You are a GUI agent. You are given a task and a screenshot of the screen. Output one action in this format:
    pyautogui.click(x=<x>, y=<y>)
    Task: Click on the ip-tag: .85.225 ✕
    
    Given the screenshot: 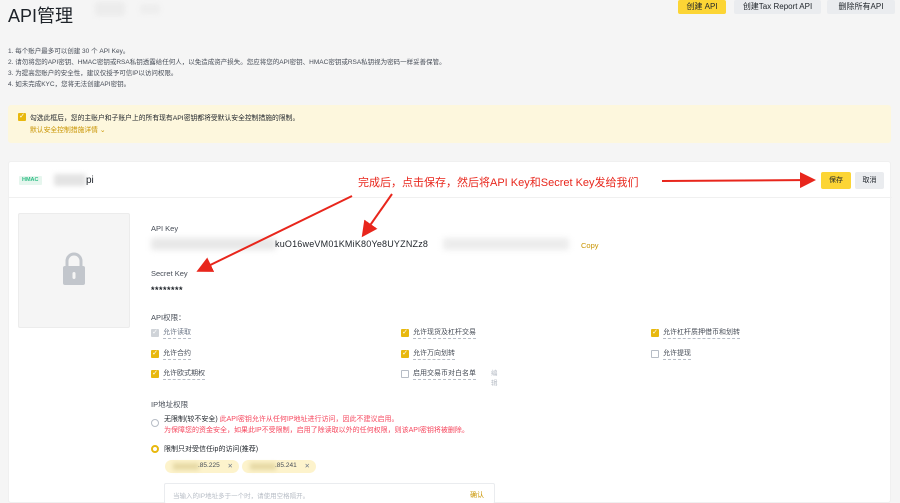 What is the action you would take?
    pyautogui.click(x=202, y=466)
    